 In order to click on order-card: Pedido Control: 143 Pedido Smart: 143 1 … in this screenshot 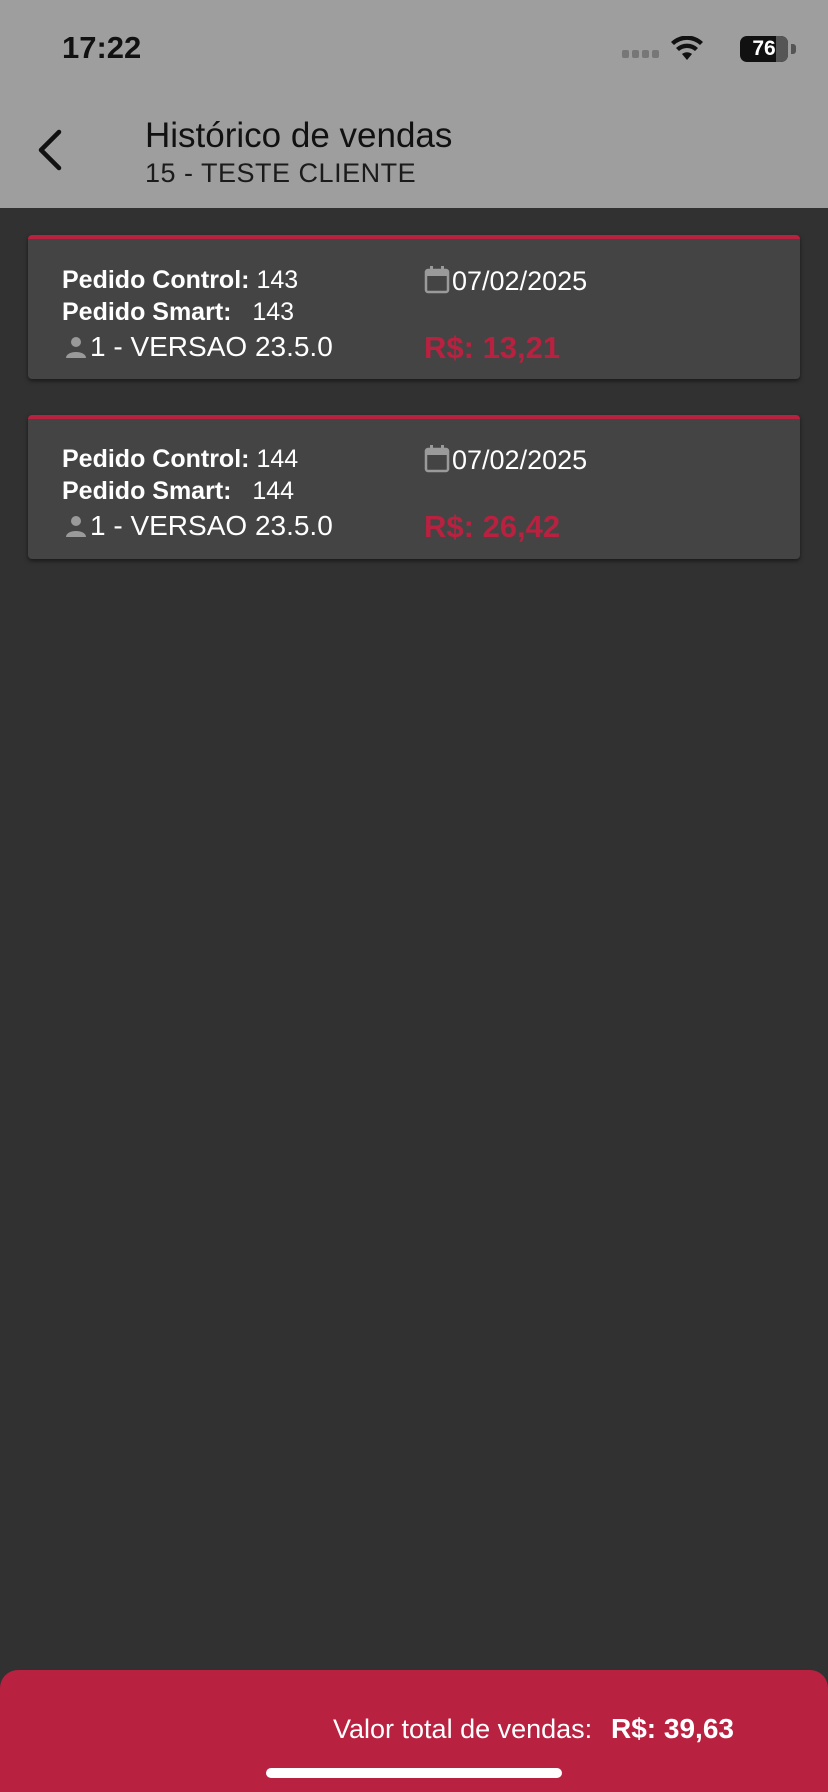, I will do `click(414, 307)`.